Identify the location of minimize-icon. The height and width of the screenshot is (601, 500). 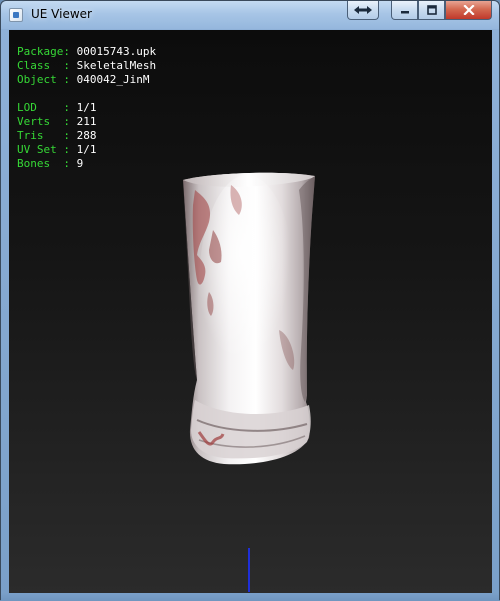
(404, 12).